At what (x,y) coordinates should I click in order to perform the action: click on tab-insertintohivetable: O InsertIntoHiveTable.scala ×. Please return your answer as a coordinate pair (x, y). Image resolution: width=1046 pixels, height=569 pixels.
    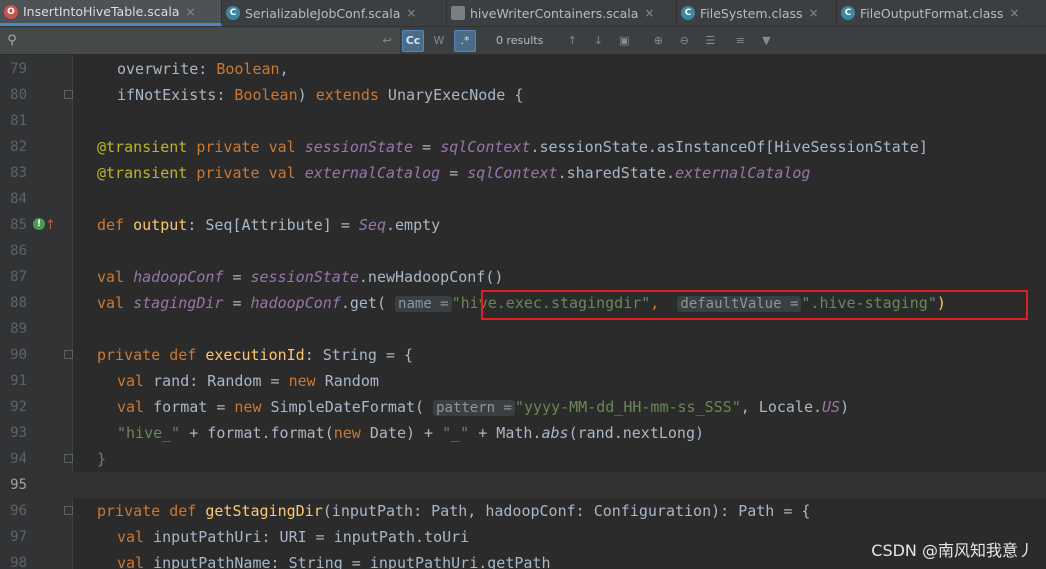
    Looking at the image, I should click on (111, 13).